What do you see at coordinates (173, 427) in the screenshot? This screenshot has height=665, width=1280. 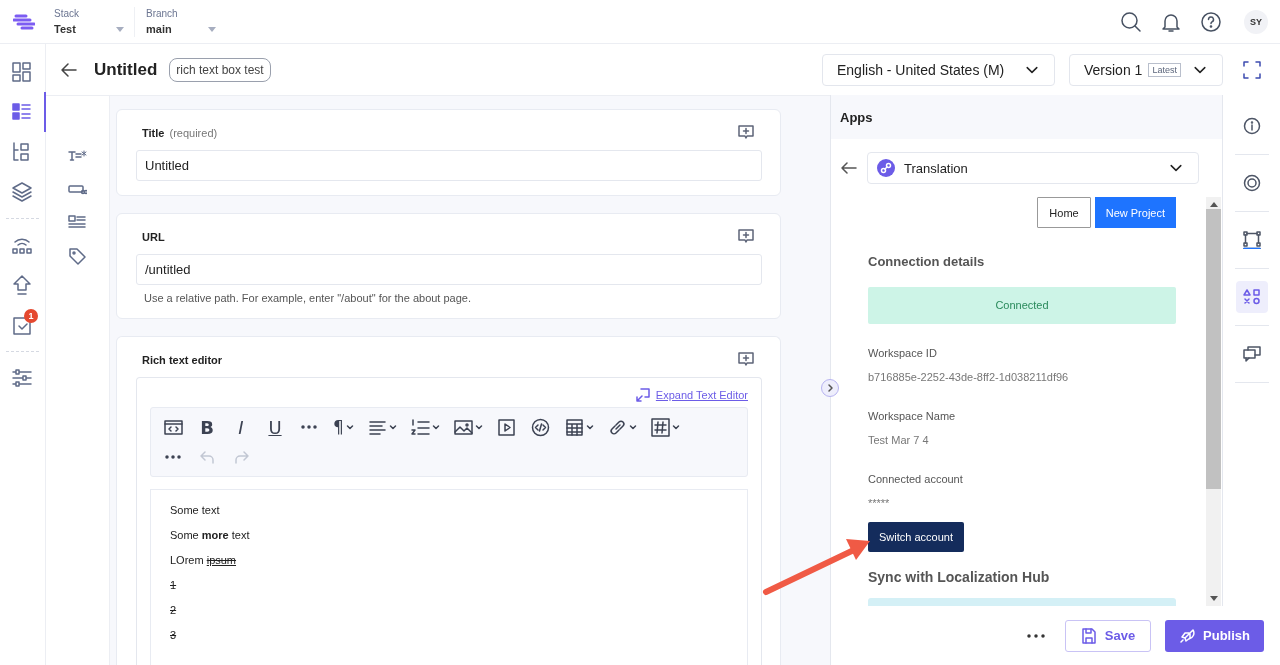 I see `code-view-icon` at bounding box center [173, 427].